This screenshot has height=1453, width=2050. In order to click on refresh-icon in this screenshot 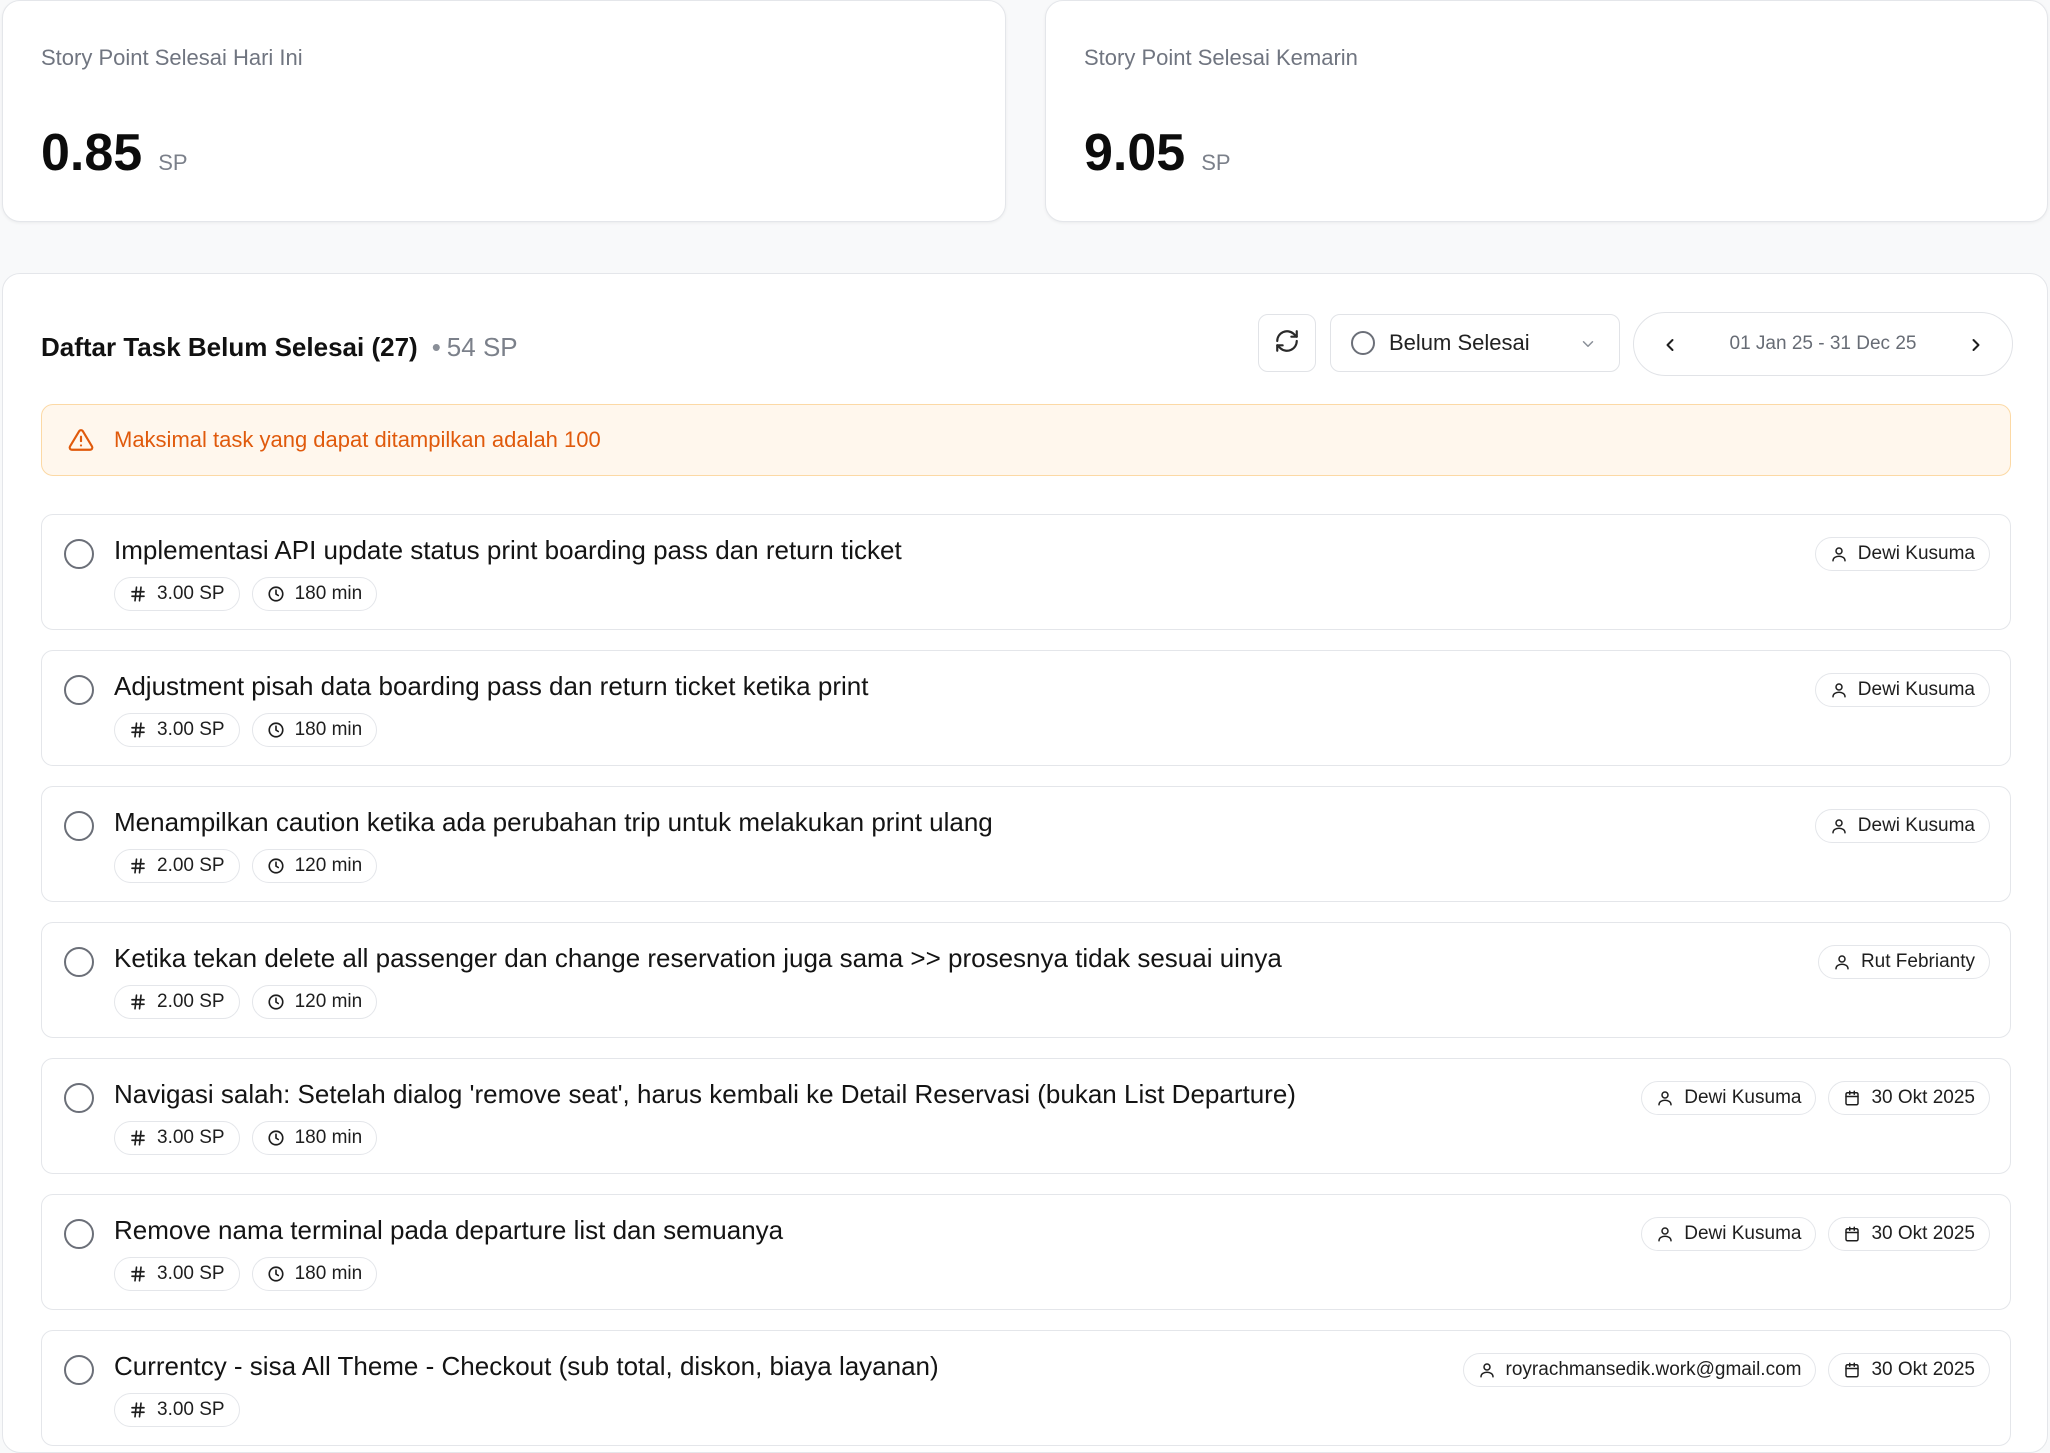, I will do `click(1287, 343)`.